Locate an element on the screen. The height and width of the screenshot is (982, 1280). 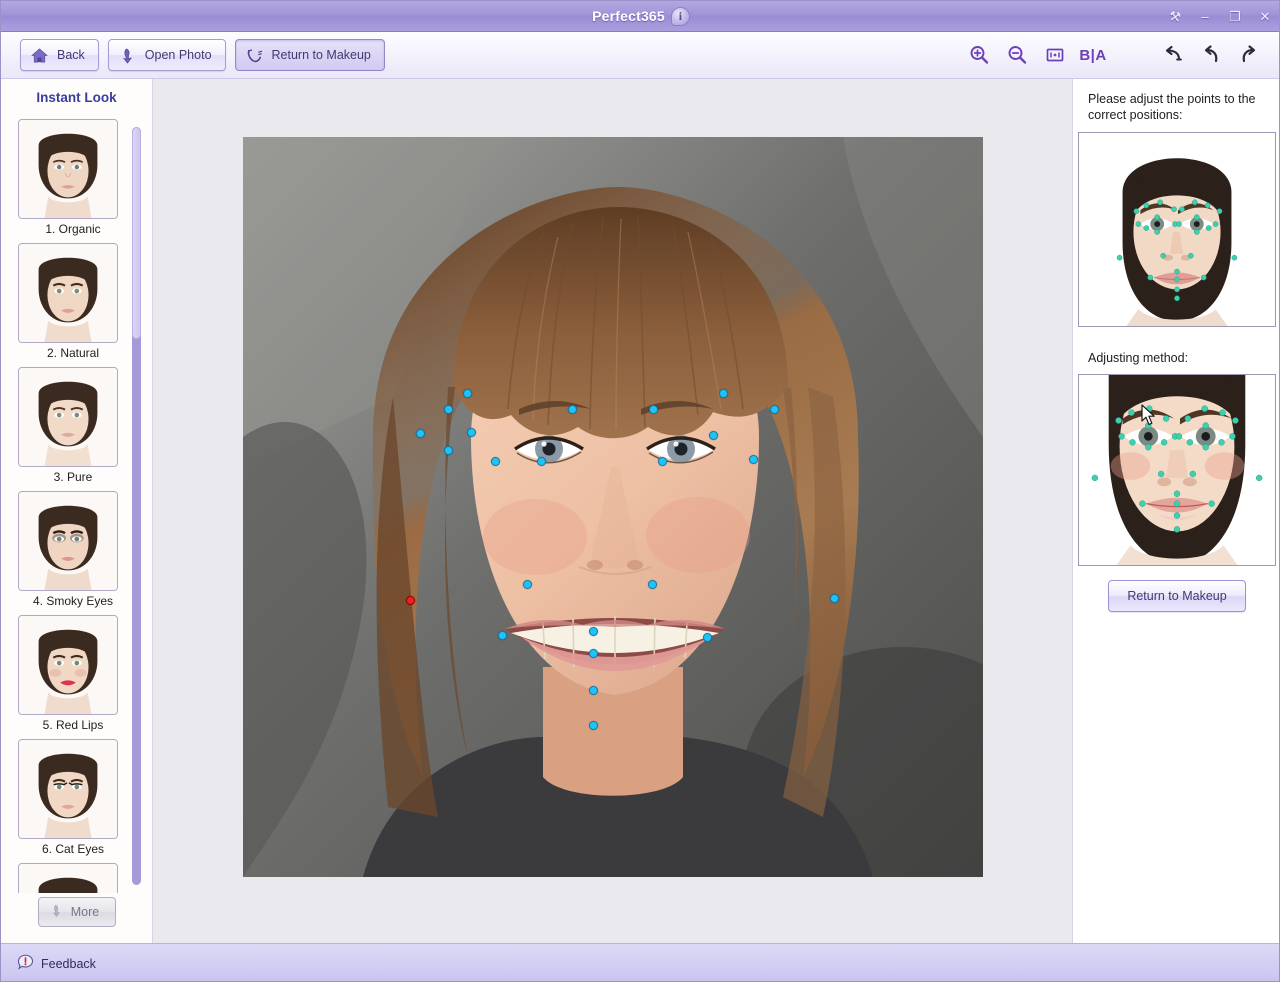
redo-icon is located at coordinates (1249, 55).